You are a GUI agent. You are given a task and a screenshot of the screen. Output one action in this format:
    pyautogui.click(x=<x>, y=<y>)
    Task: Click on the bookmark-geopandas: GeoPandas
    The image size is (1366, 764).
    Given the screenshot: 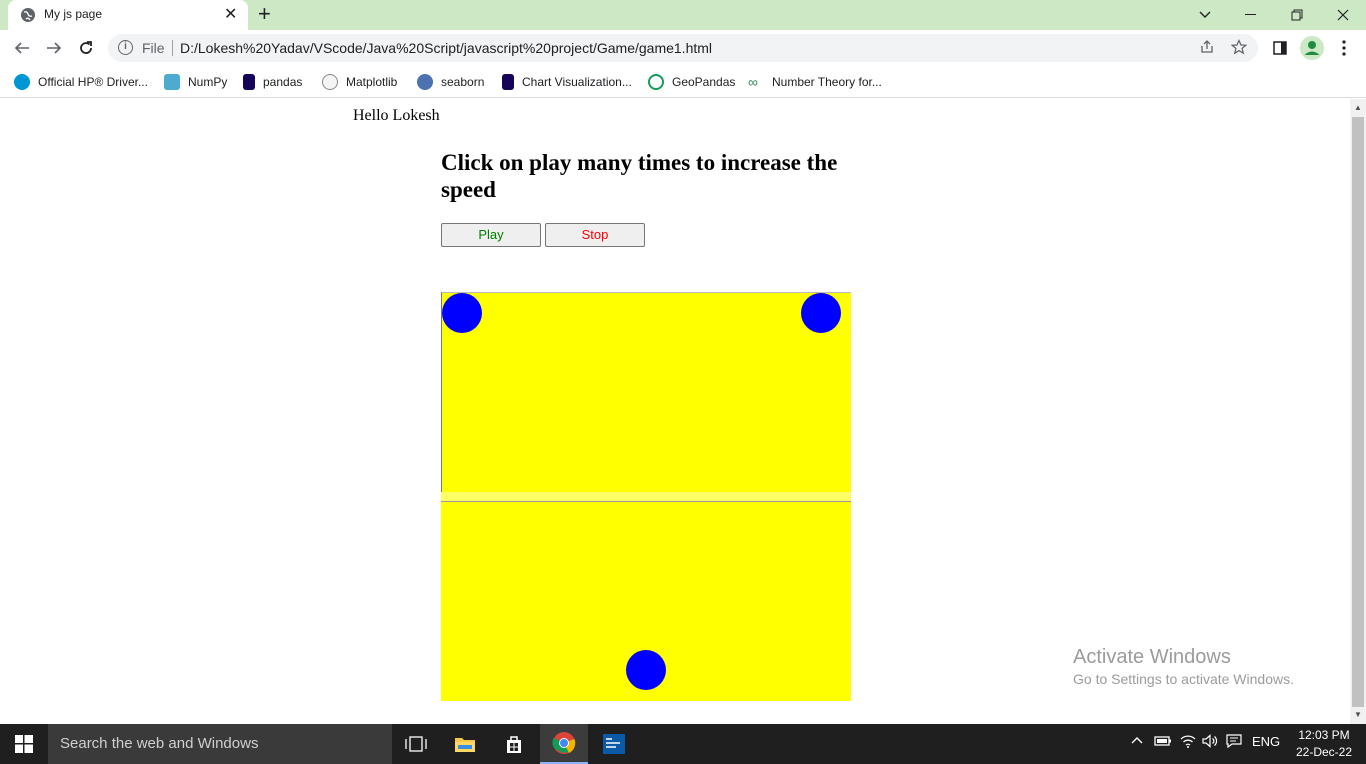 What is the action you would take?
    pyautogui.click(x=691, y=82)
    